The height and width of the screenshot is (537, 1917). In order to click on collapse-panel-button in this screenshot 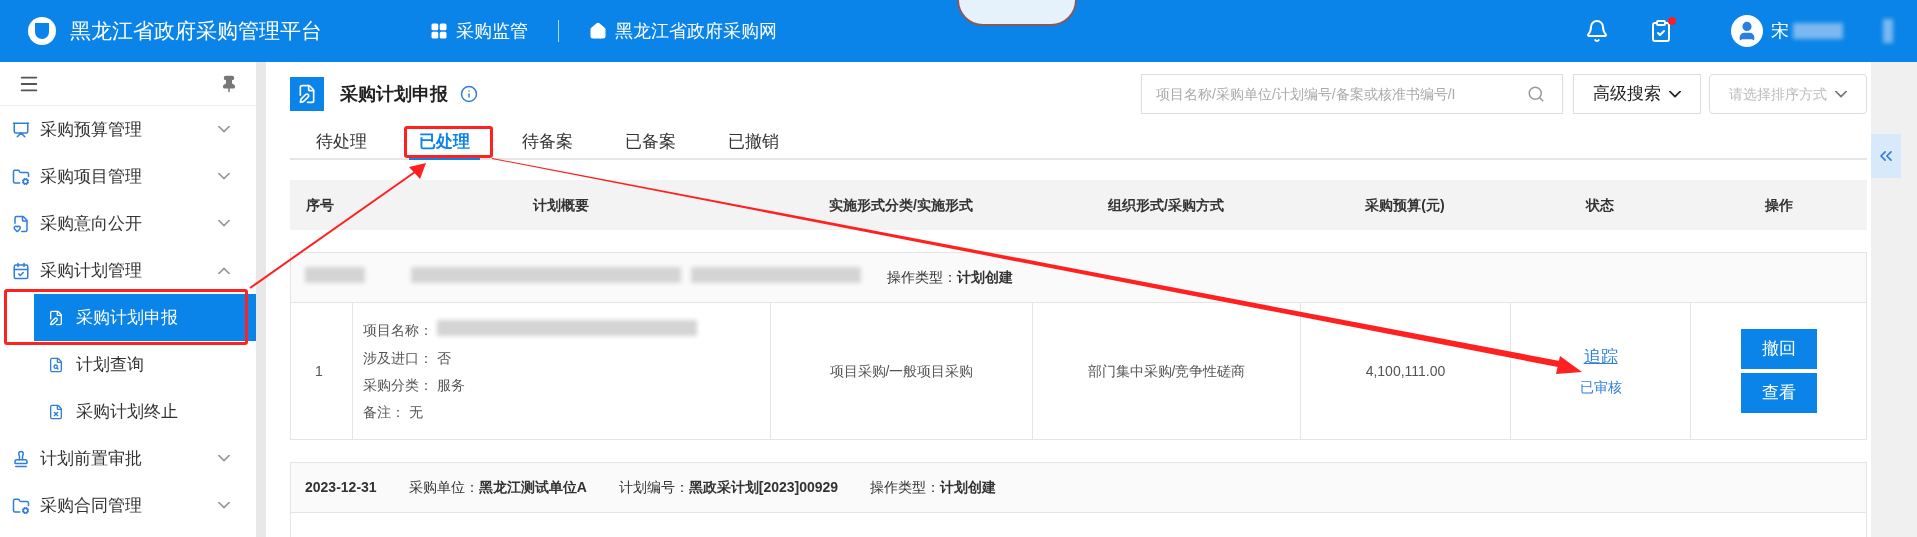, I will do `click(1886, 156)`.